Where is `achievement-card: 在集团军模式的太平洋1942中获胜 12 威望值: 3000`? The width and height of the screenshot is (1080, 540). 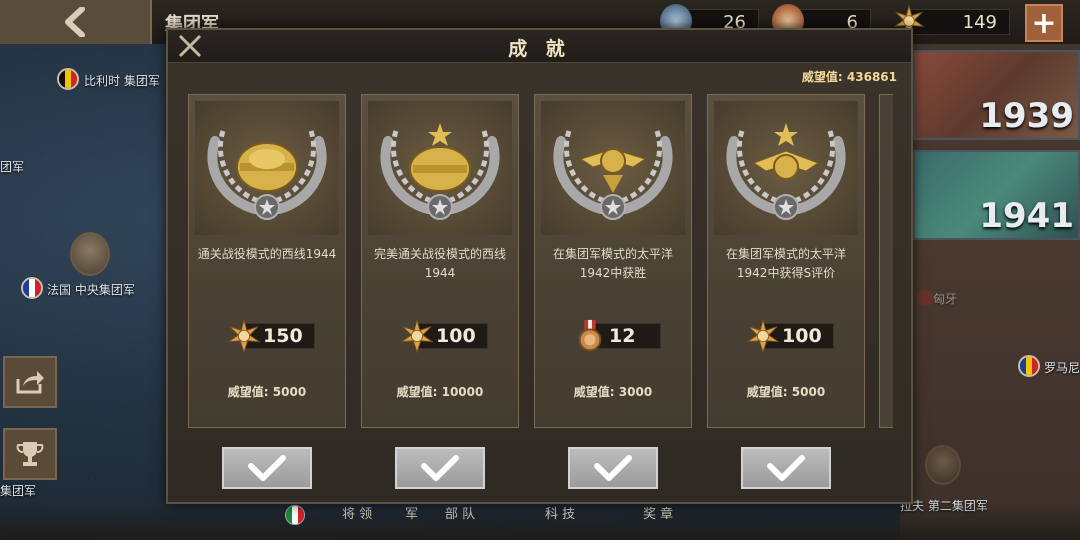
achievement-card: 在集团军模式的太平洋1942中获胜 12 威望值: 3000 is located at coordinates (613, 261).